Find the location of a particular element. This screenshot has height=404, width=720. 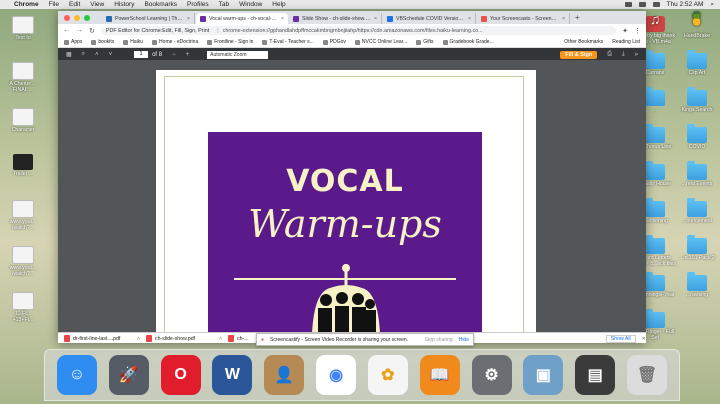

close-downloads-icon: ✕ is located at coordinates (644, 339).